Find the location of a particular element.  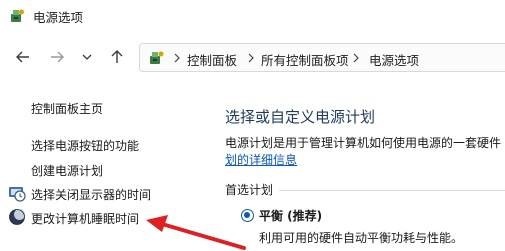

sidebar-item-create-plan: 创建电源计划 is located at coordinates (67, 170).